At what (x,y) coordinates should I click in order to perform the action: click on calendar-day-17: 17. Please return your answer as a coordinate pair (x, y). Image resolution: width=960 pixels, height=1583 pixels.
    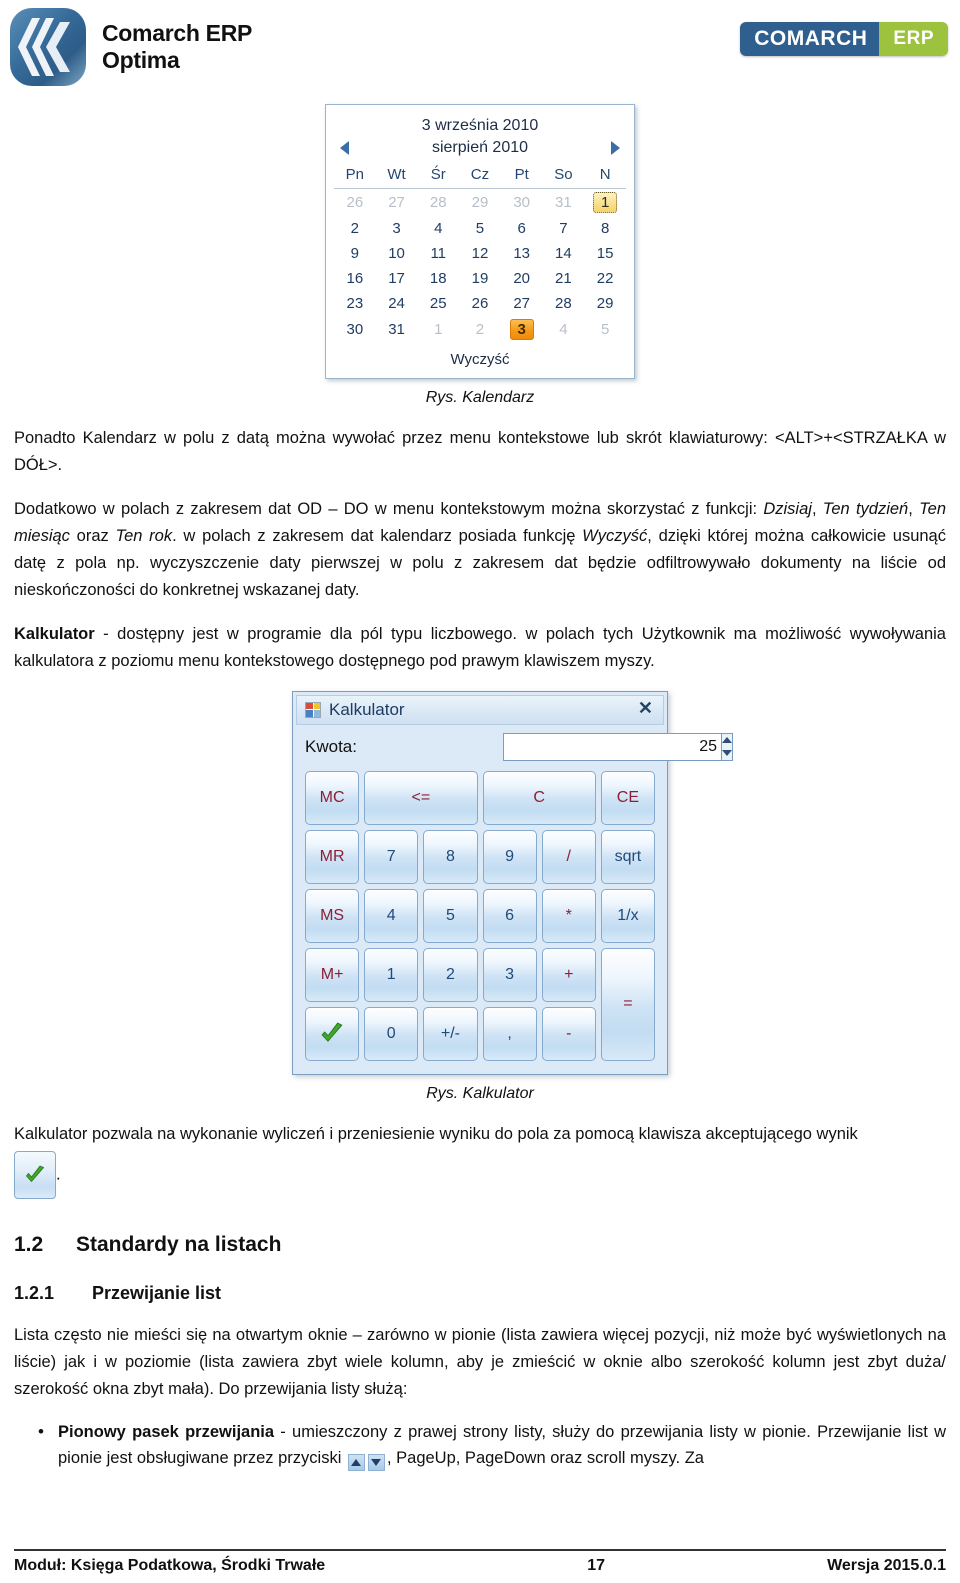
    Looking at the image, I should click on (396, 278).